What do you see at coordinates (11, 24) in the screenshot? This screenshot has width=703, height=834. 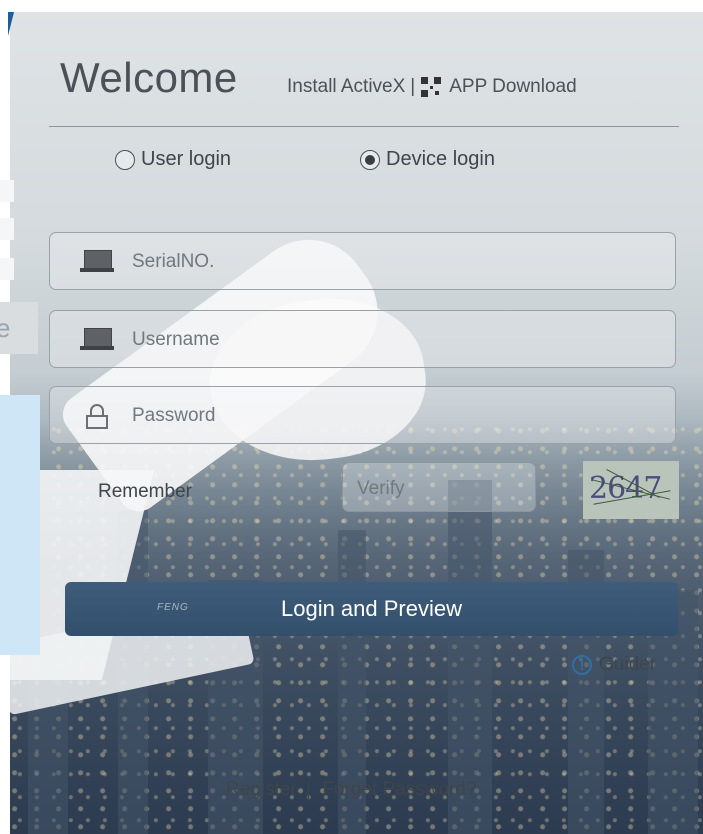 I see `corner-mark` at bounding box center [11, 24].